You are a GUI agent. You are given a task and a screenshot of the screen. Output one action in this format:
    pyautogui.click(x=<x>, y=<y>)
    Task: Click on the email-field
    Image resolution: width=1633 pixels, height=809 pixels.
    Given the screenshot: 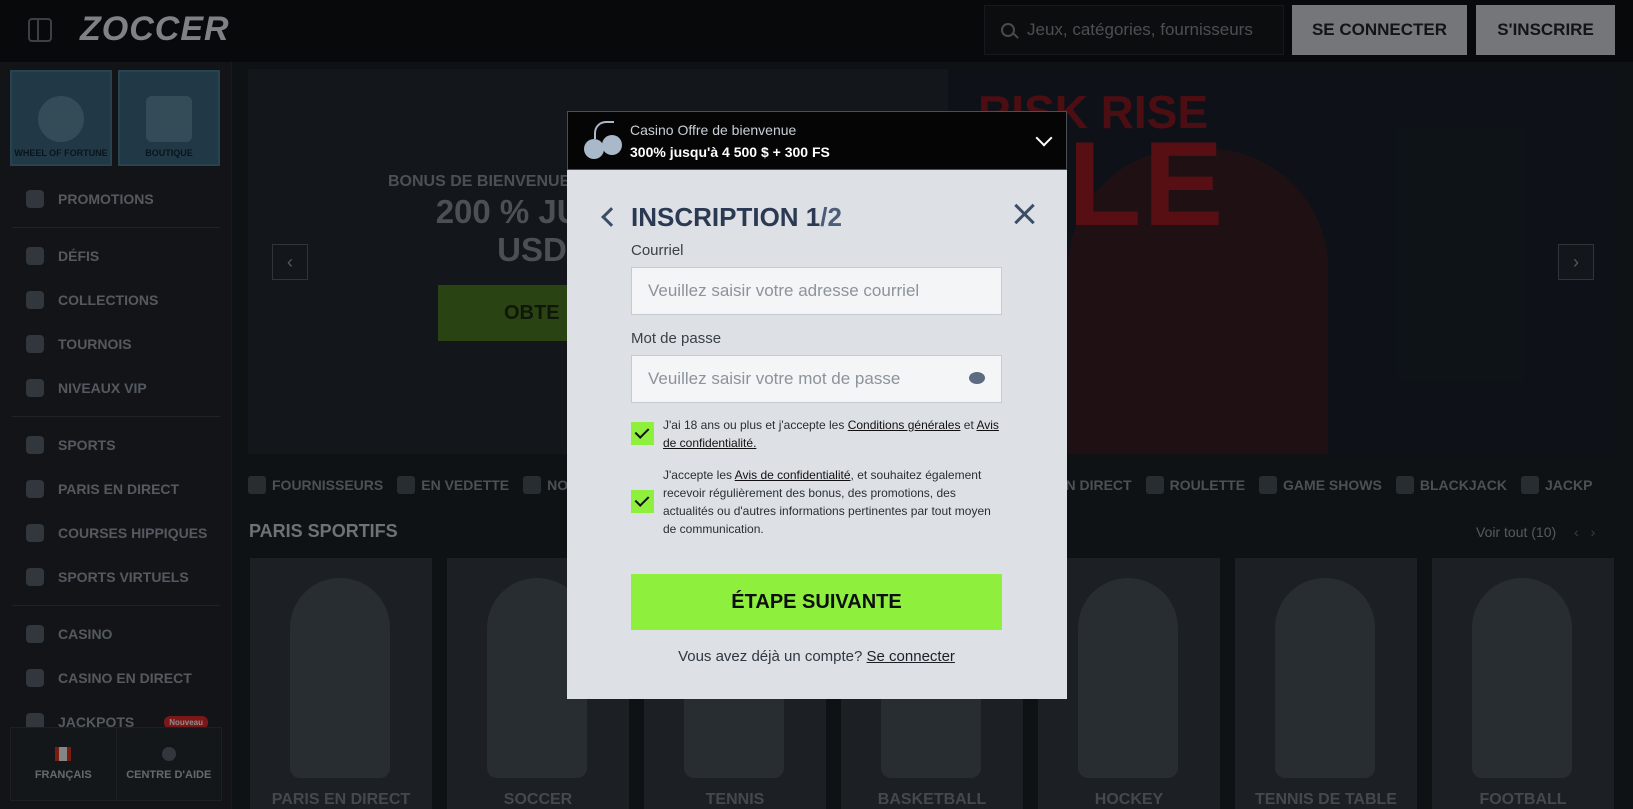 What is the action you would take?
    pyautogui.click(x=816, y=291)
    